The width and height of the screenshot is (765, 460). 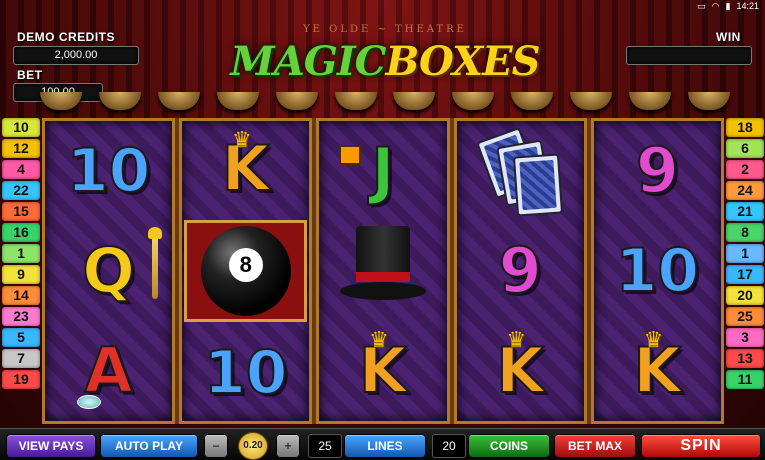 I want to click on payline-marker: 12, so click(x=21, y=148).